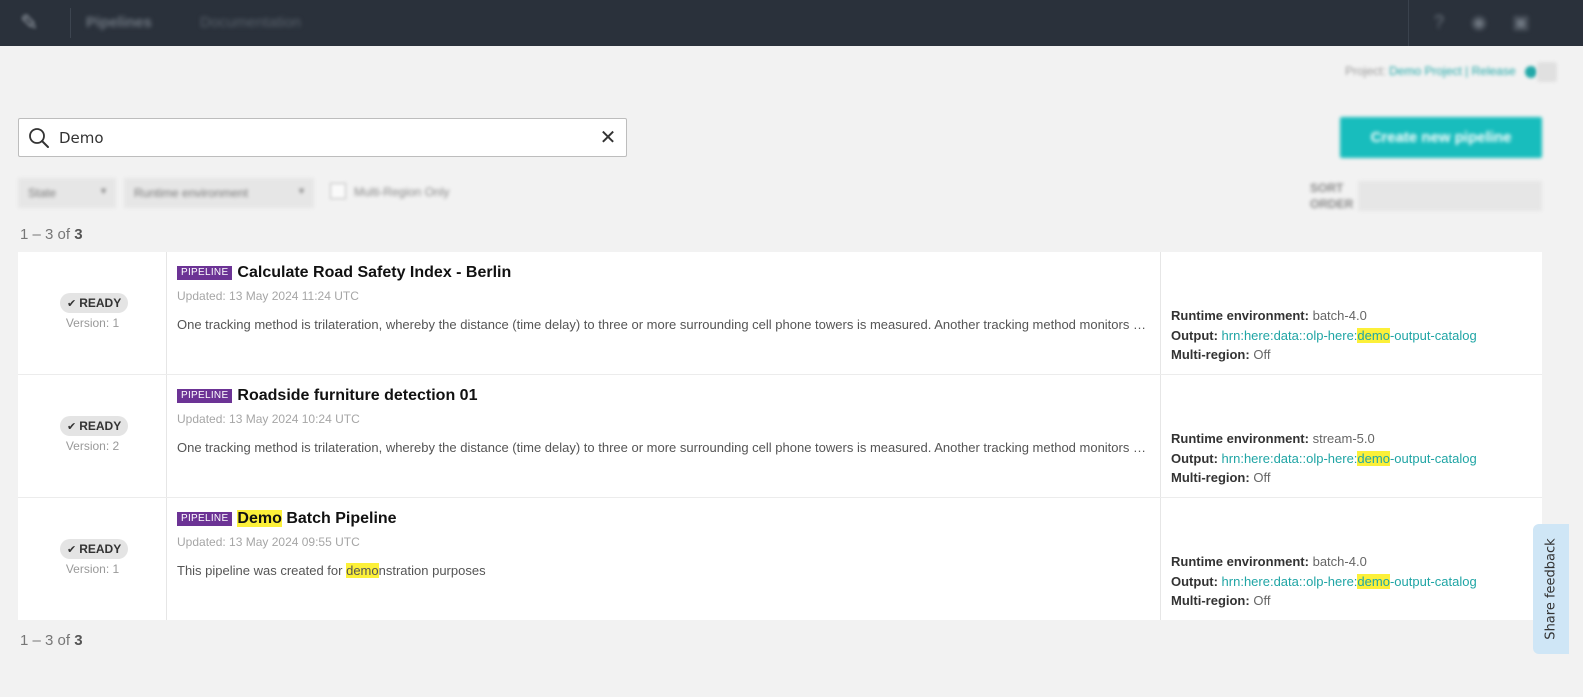  I want to click on version-label: Version: 2, so click(92, 446).